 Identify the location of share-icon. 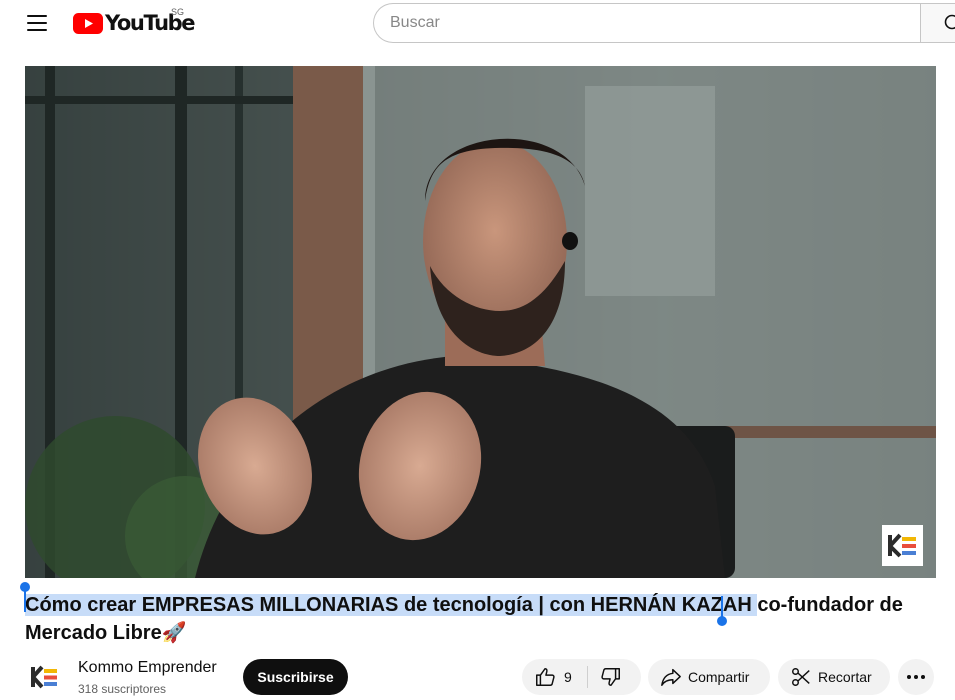
(671, 677).